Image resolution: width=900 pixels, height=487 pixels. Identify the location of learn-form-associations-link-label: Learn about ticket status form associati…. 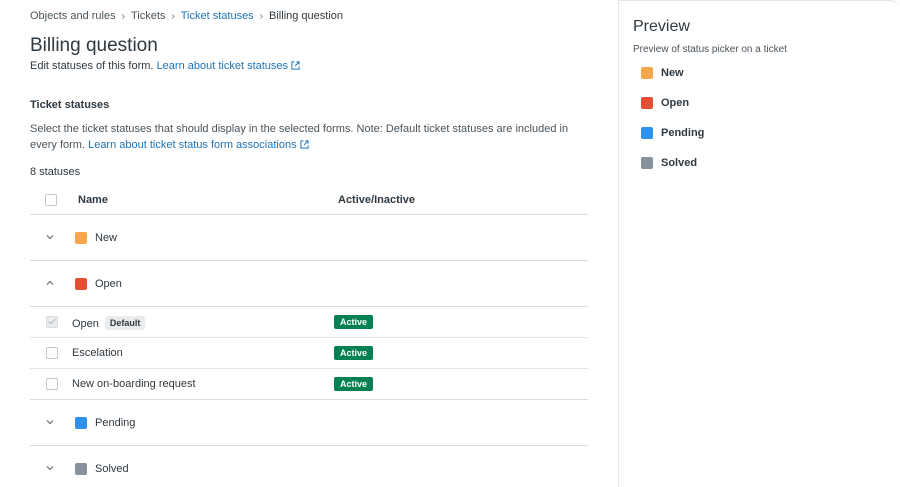
(192, 145).